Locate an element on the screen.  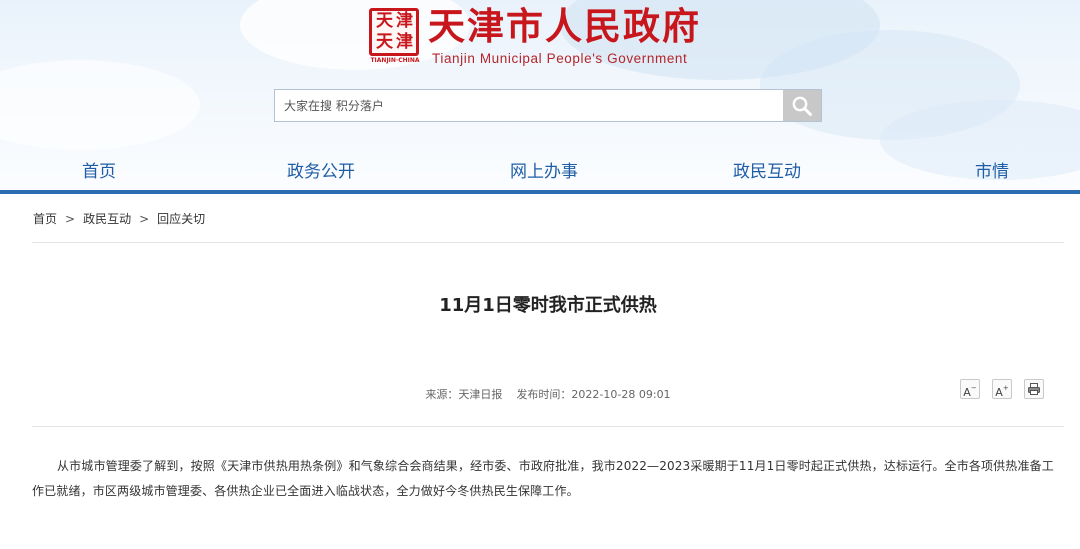
nav-item-home: 首页 is located at coordinates (99, 172).